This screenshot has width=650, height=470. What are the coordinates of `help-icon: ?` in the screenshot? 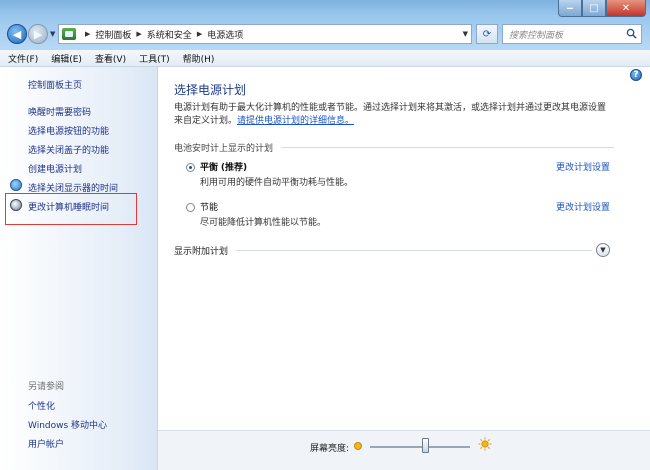 It's located at (636, 75).